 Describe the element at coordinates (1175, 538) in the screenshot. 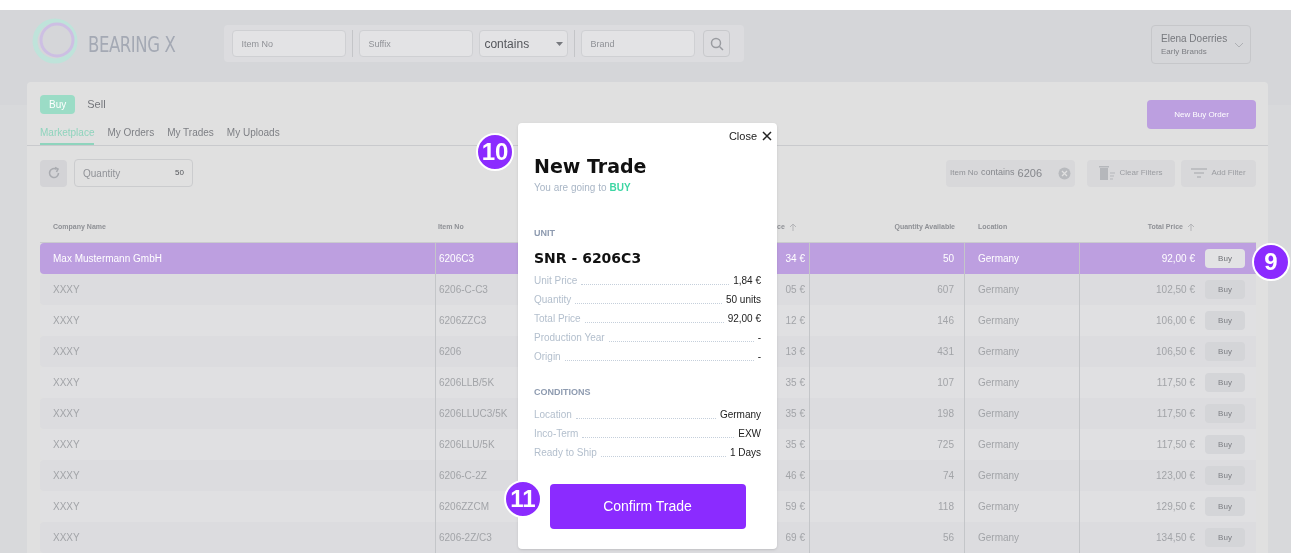

I see `table-cell-text: 134,50 €` at that location.